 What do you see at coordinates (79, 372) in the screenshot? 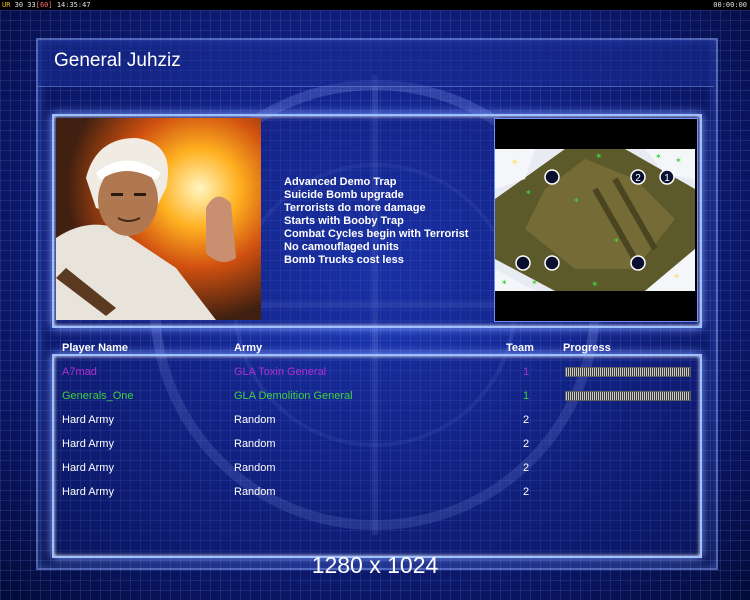
I see `player-name: A7mad` at bounding box center [79, 372].